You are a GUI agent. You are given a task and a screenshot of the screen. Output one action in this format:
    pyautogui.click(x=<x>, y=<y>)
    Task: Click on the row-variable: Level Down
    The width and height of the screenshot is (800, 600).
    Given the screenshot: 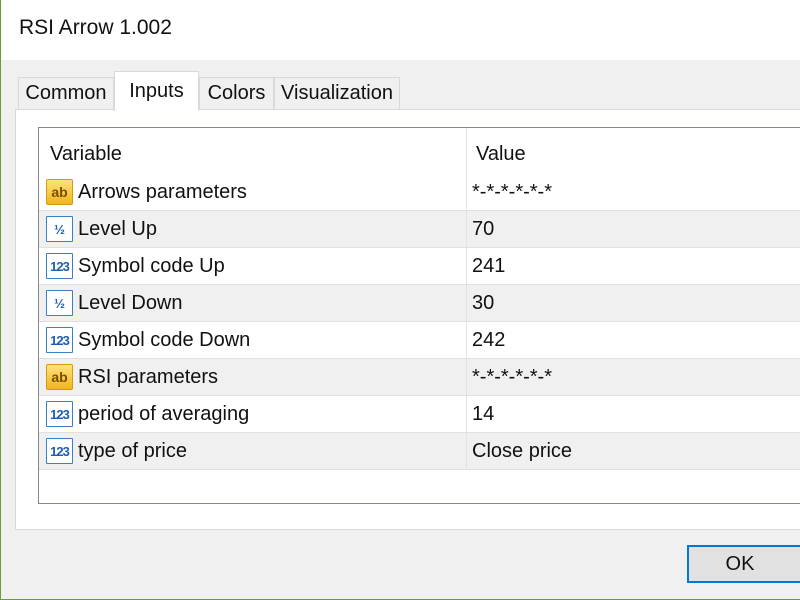 What is the action you would take?
    pyautogui.click(x=130, y=303)
    